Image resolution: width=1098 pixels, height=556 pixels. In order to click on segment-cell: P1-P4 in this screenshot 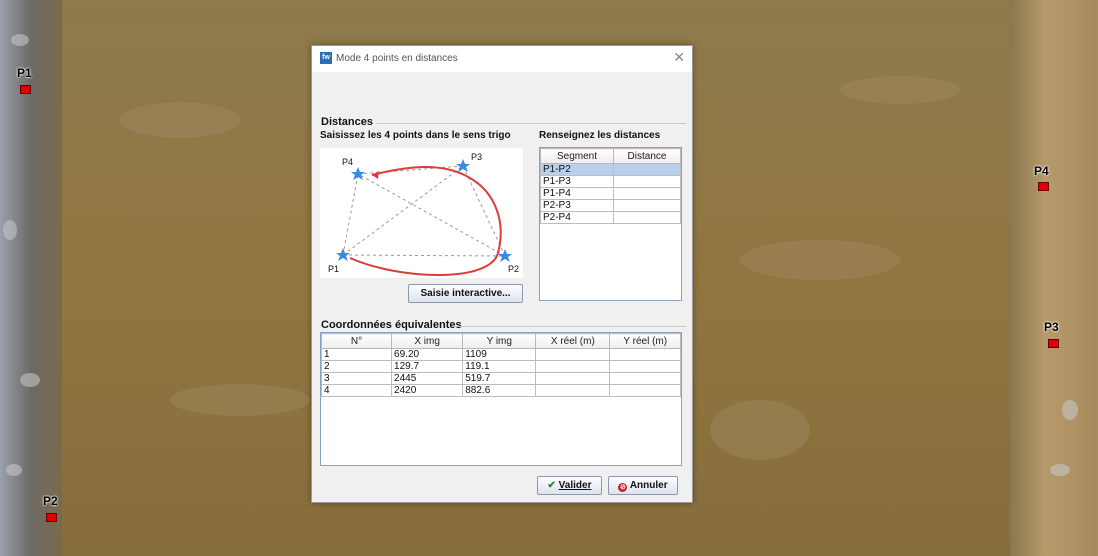, I will do `click(577, 193)`.